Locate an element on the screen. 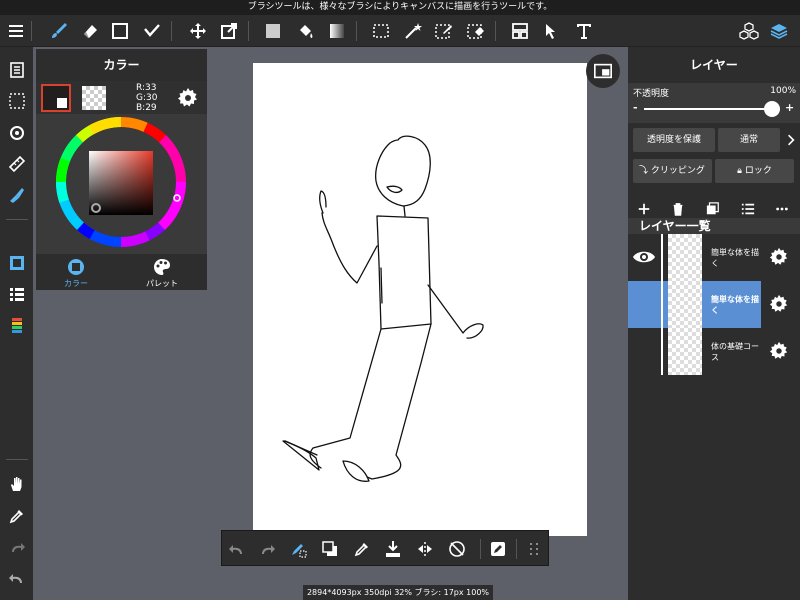 The height and width of the screenshot is (600, 800). status-bar: ブラシツールは、様々なブラシによりキャンバスに描画を行うツールです。 is located at coordinates (400, 7).